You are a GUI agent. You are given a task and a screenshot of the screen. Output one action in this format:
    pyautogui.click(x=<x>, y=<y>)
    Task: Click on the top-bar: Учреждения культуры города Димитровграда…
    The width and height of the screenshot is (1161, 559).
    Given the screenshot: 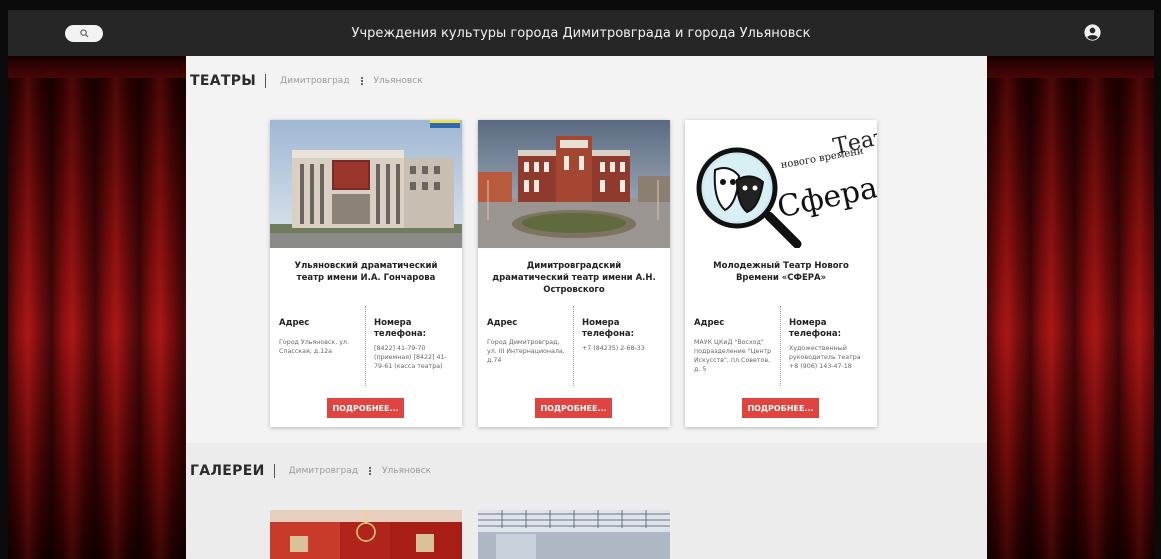 What is the action you would take?
    pyautogui.click(x=581, y=33)
    